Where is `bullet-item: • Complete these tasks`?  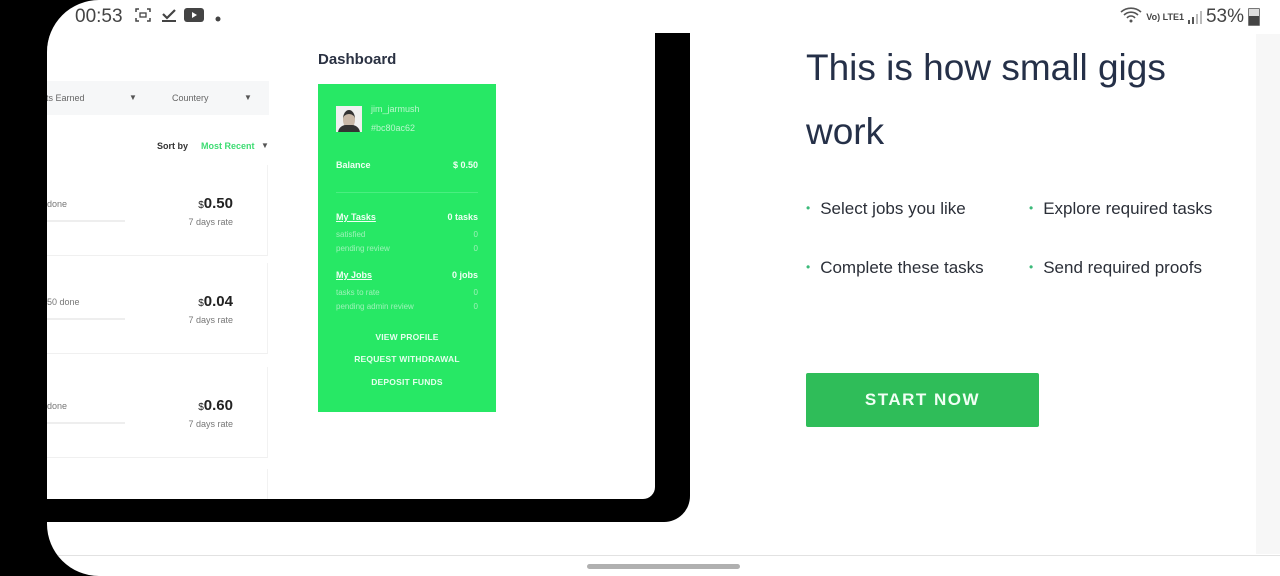
bullet-item: • Complete these tasks is located at coordinates (895, 267).